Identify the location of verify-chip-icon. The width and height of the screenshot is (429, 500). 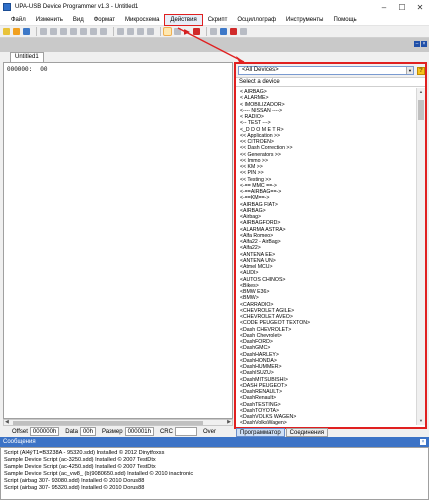
(140, 31).